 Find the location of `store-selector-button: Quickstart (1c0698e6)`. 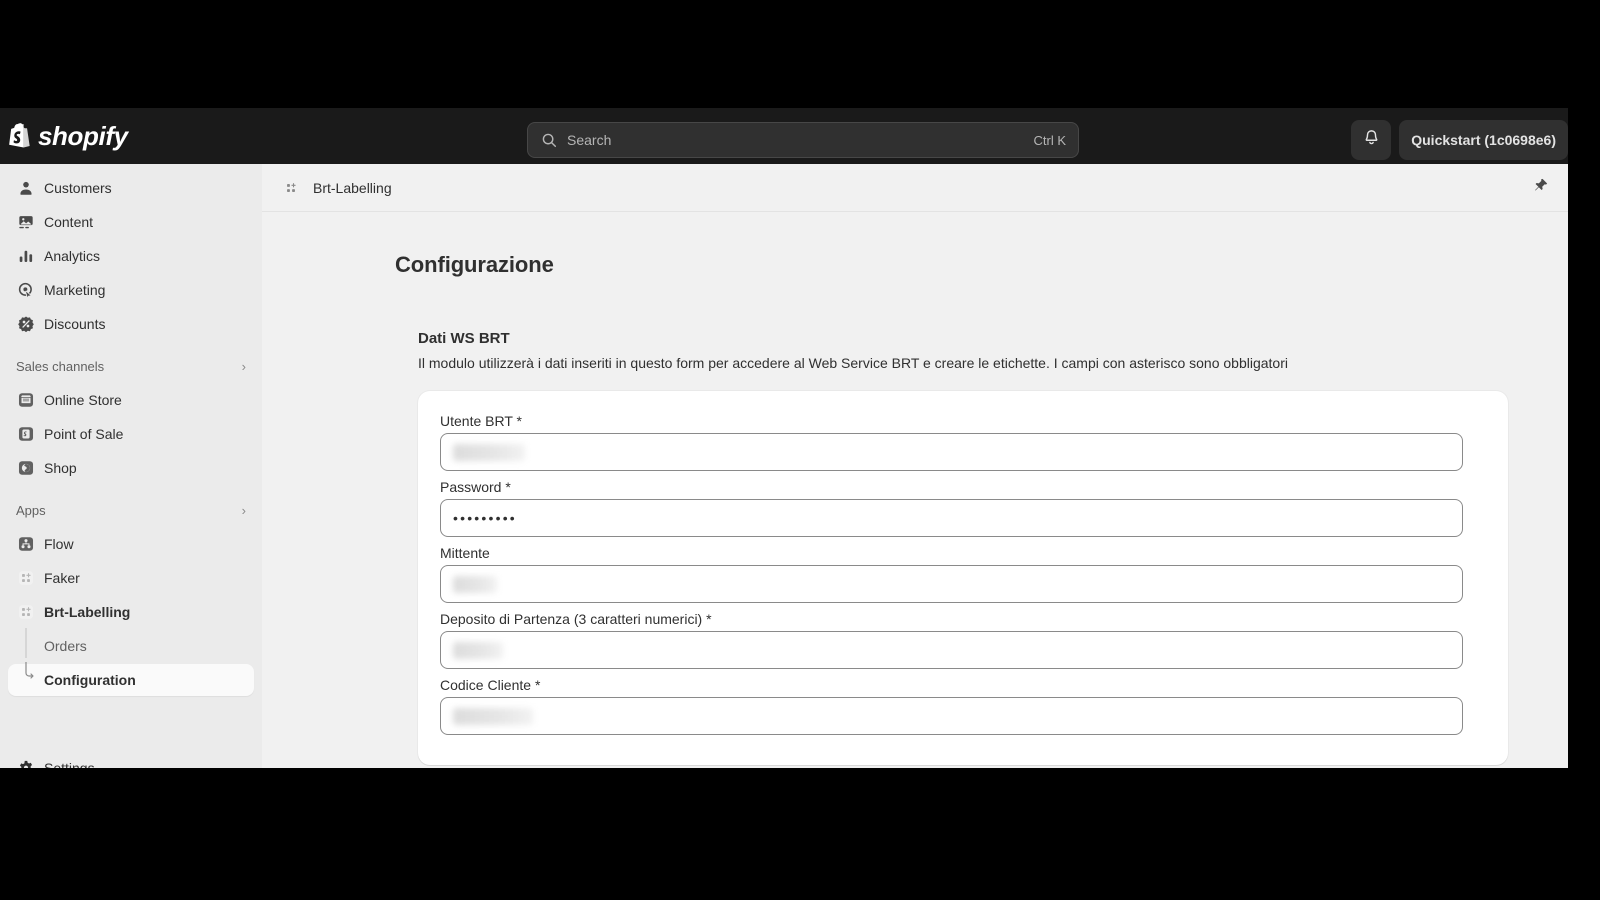

store-selector-button: Quickstart (1c0698e6) is located at coordinates (1483, 140).